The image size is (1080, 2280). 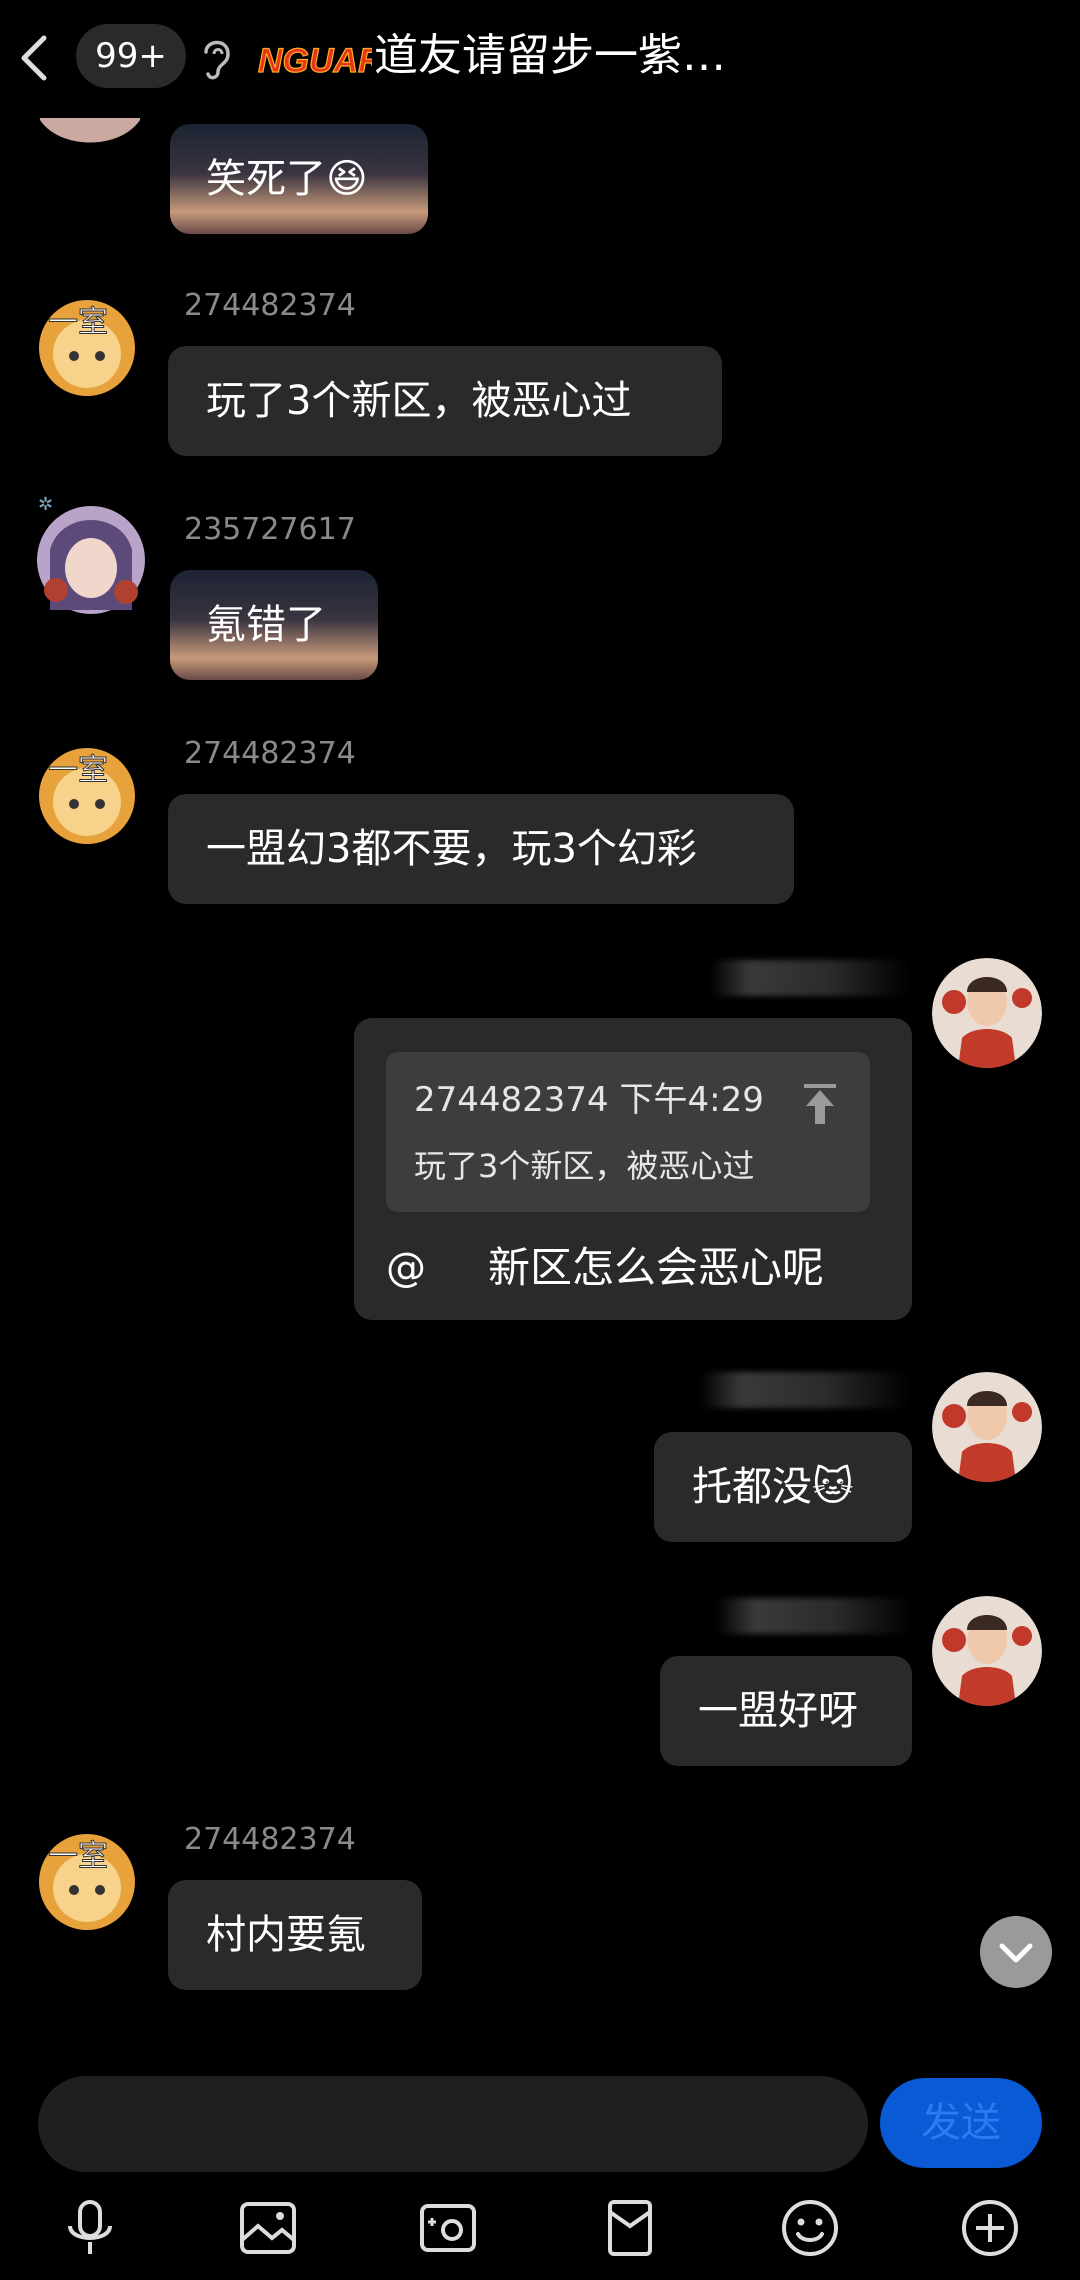 What do you see at coordinates (453, 2124) in the screenshot?
I see `message-input` at bounding box center [453, 2124].